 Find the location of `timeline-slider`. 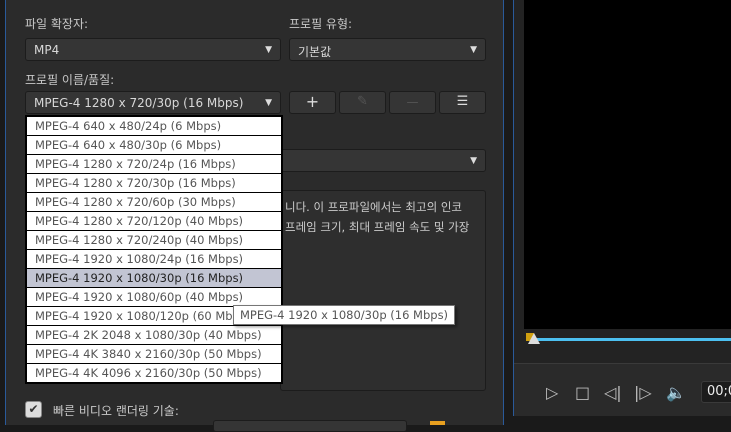

timeline-slider is located at coordinates (629, 339).